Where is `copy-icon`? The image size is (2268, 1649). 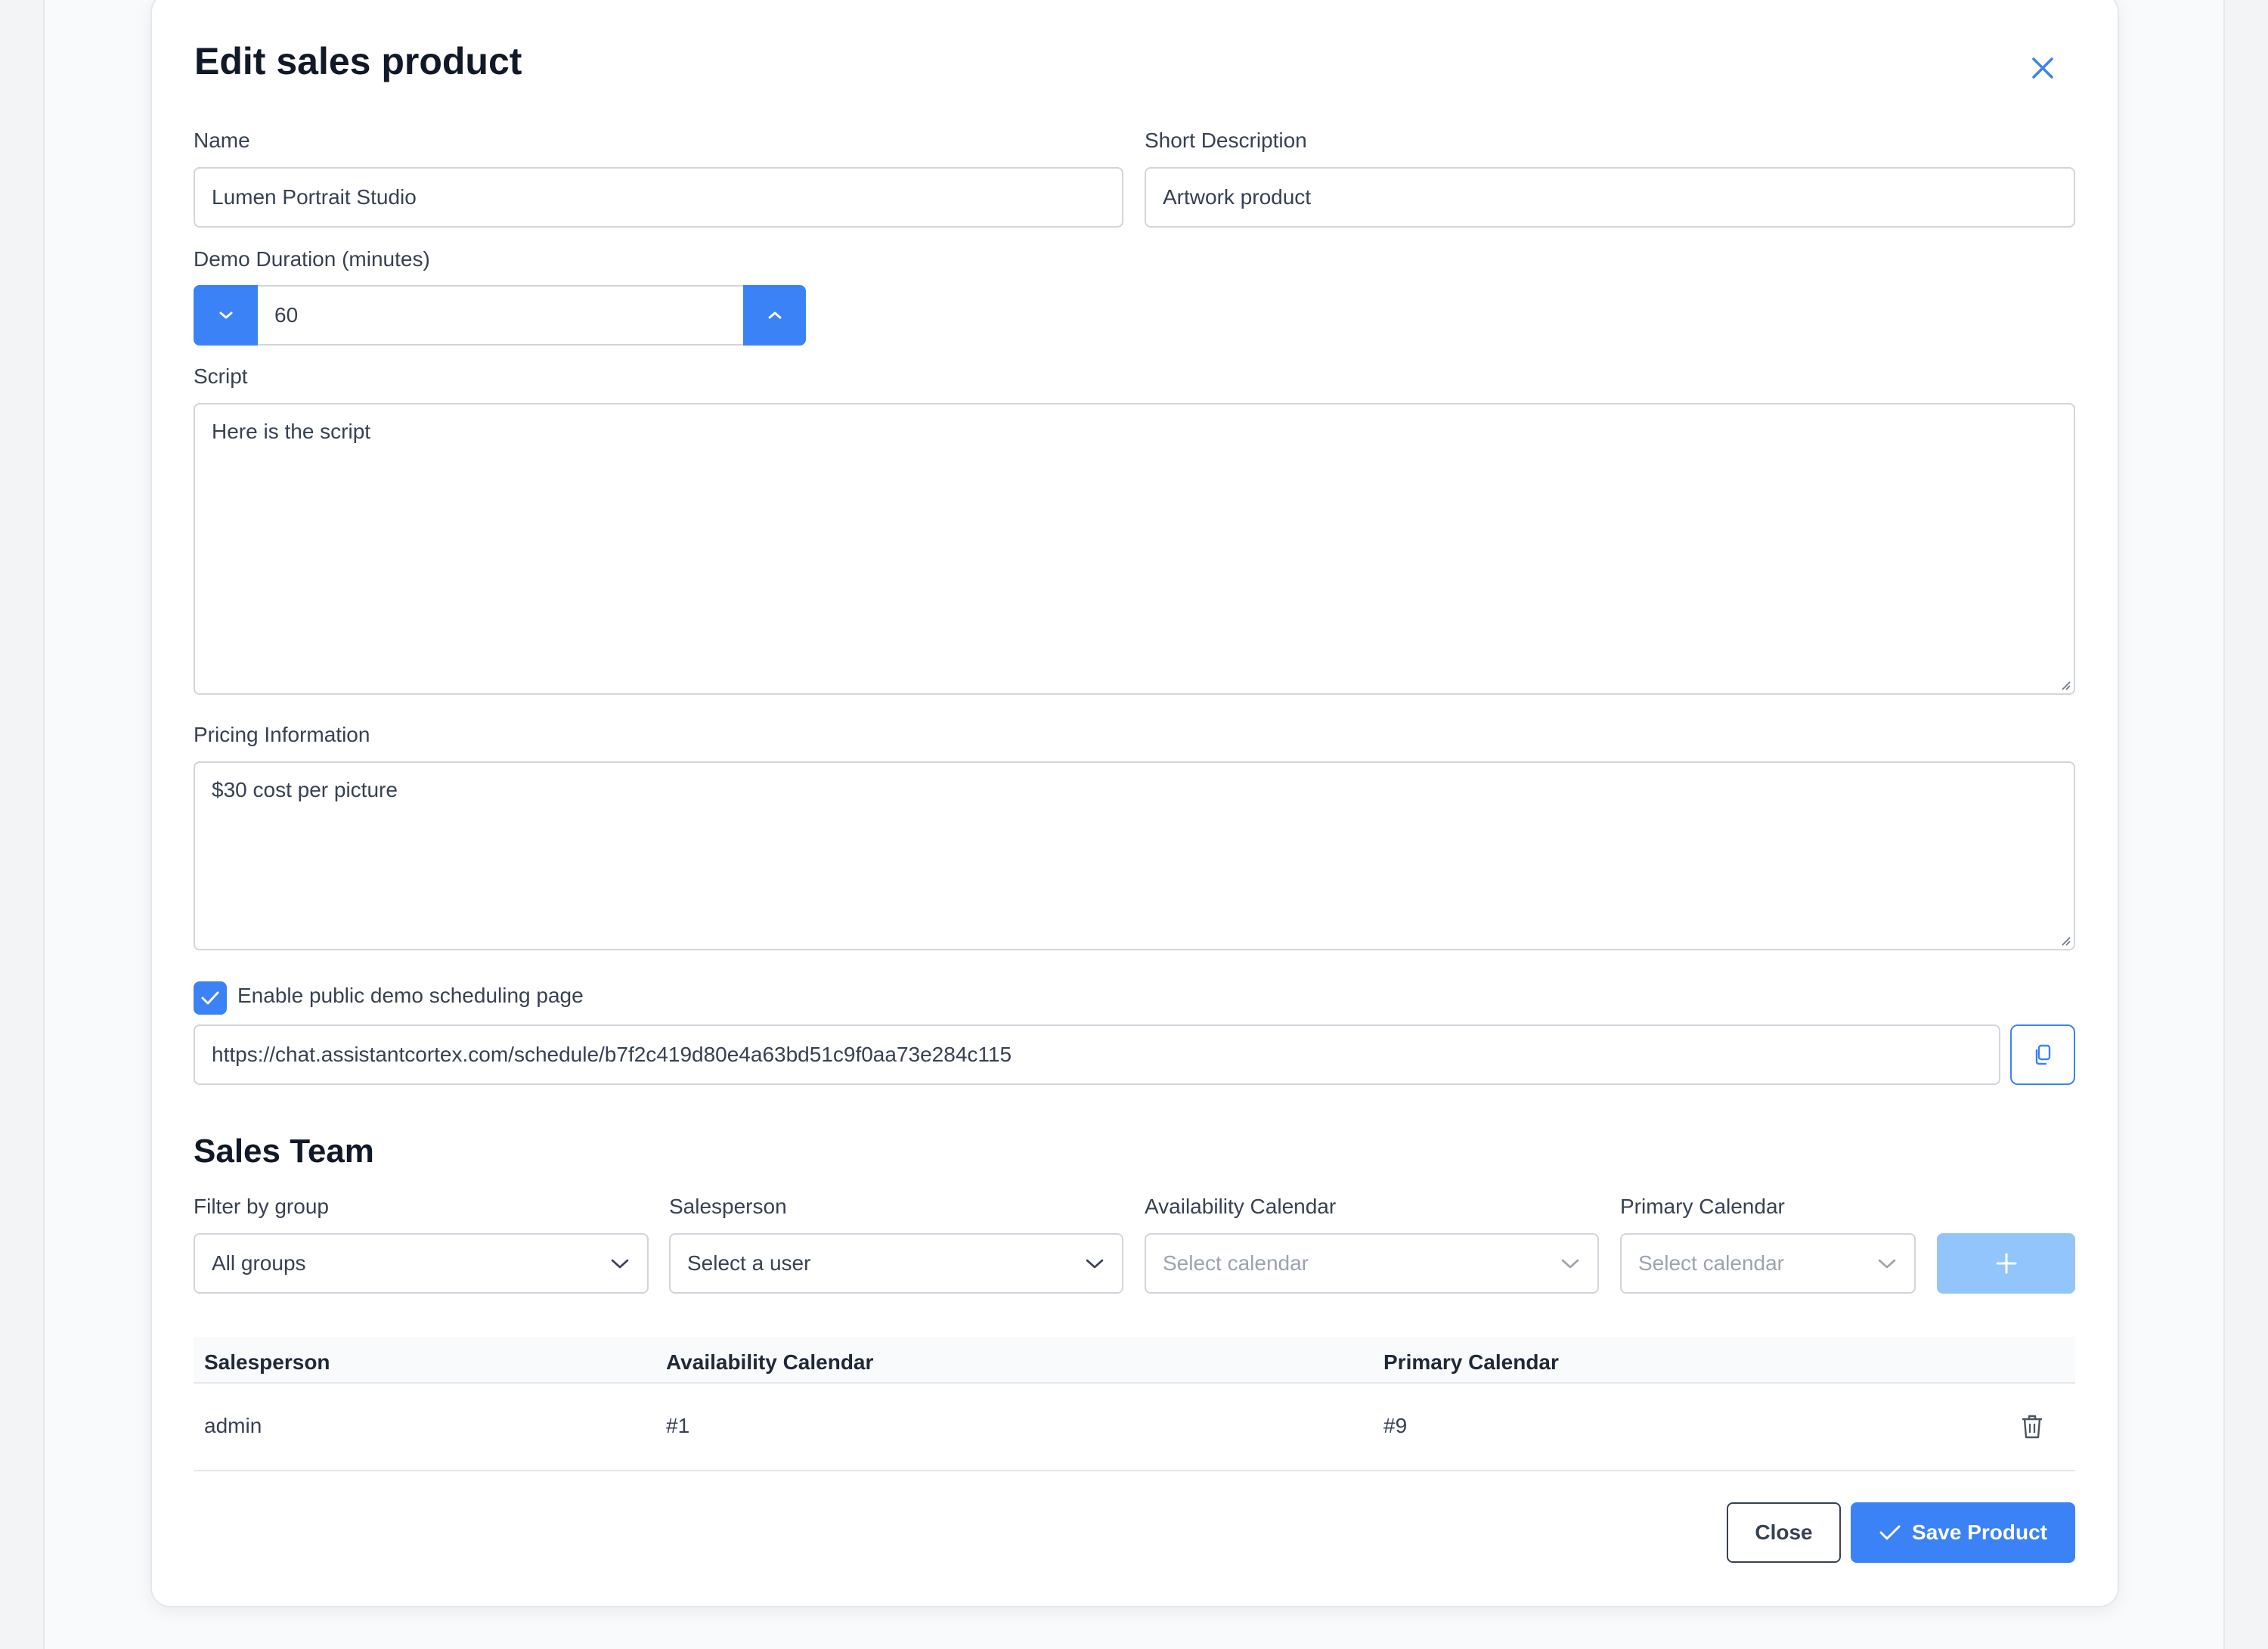 copy-icon is located at coordinates (2043, 1054).